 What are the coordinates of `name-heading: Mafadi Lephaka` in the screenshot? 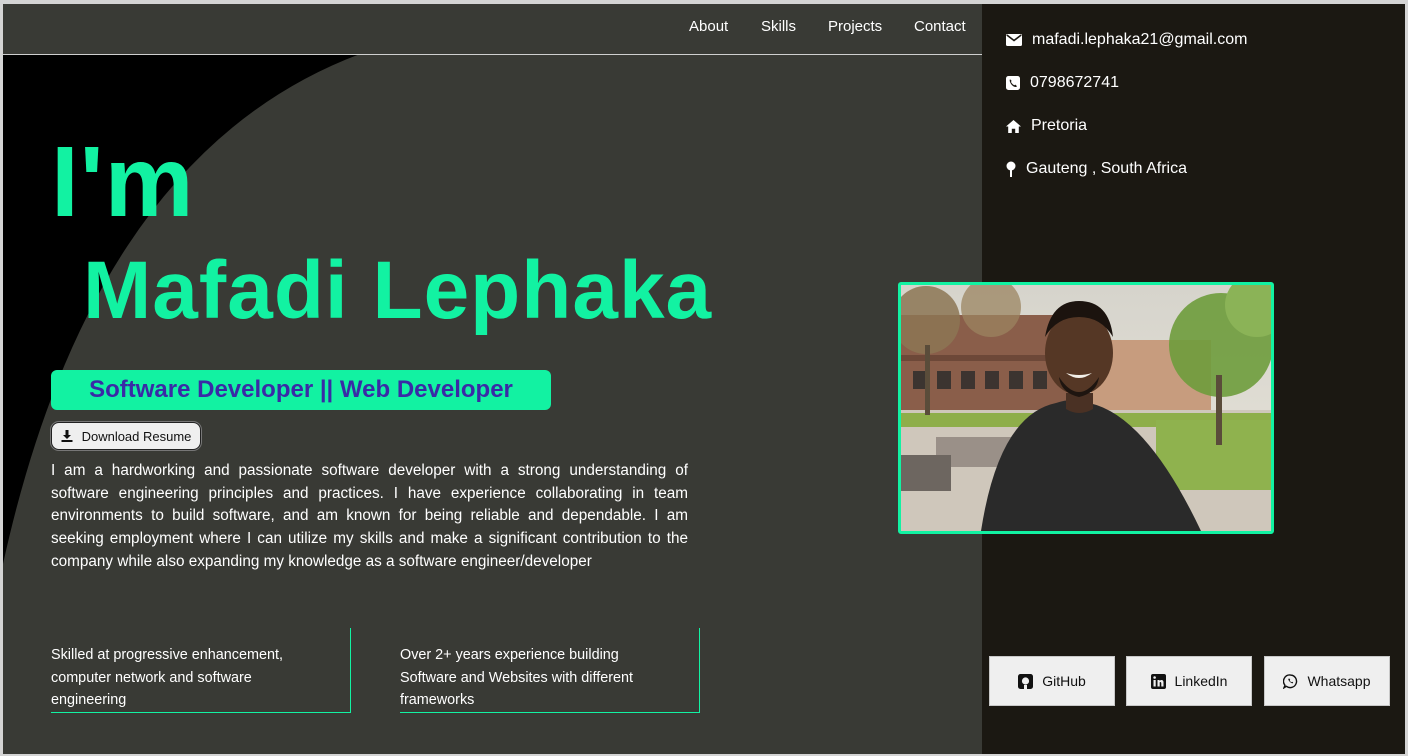 It's located at (398, 290).